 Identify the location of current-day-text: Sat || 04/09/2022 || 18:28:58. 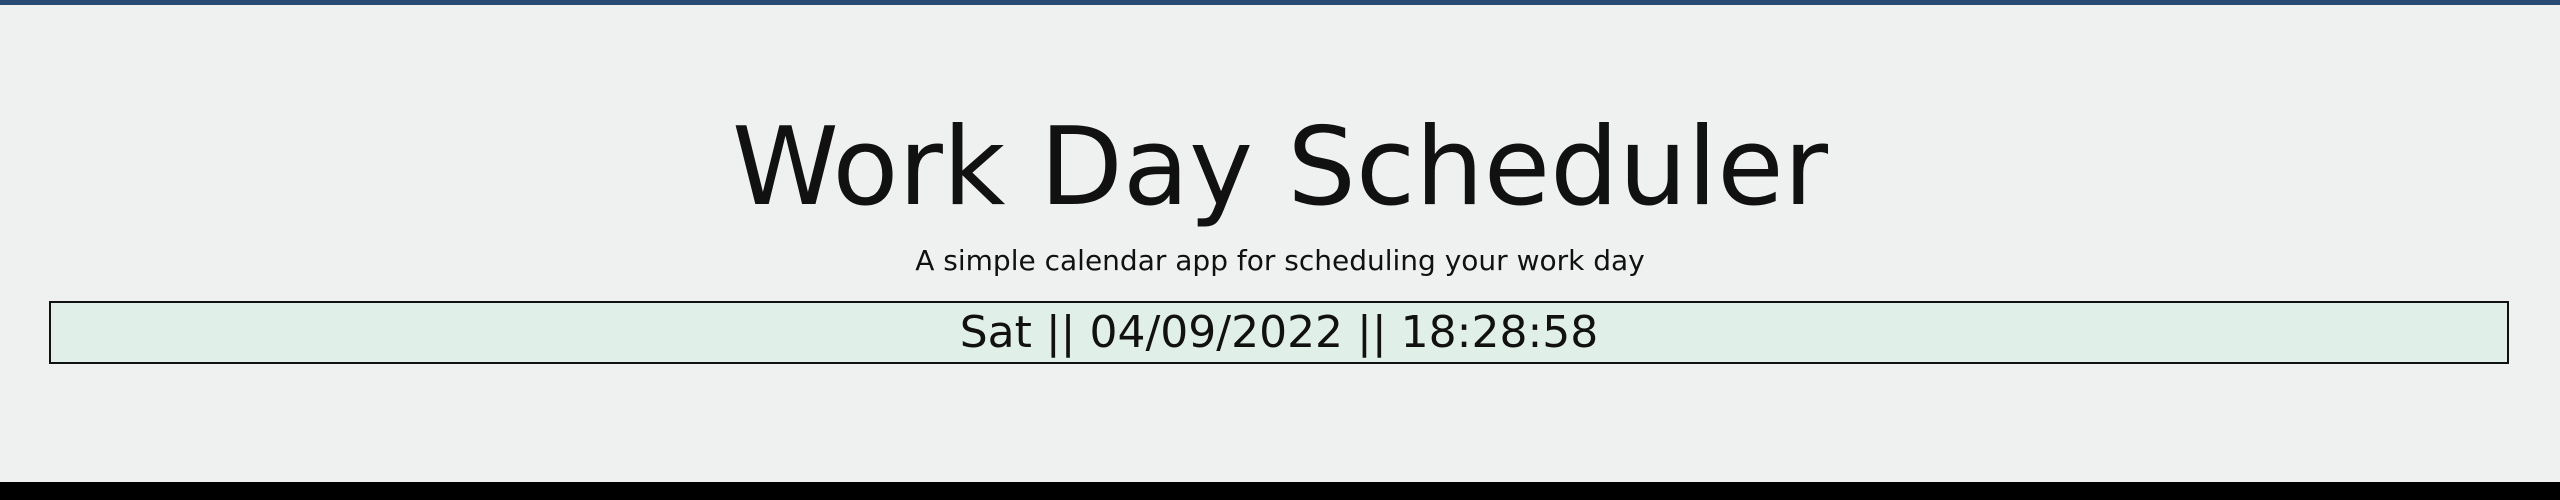
(1279, 332).